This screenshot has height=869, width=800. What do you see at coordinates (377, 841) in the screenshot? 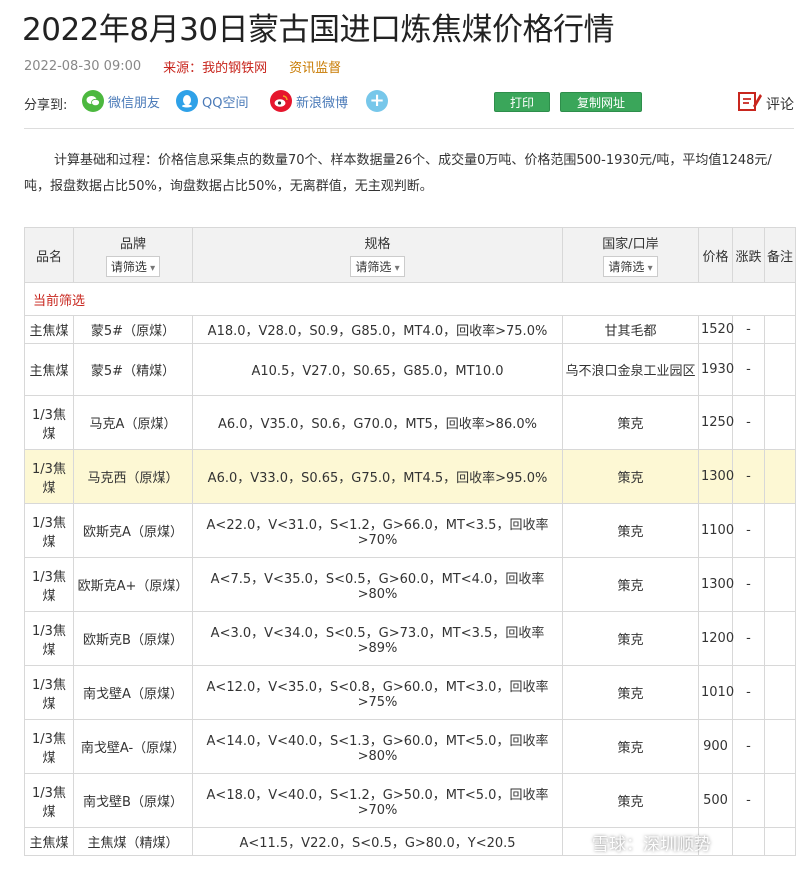
I see `cell-spec: A<11.5，V22.0，S<0.5，G>80.0，Y<20.5` at bounding box center [377, 841].